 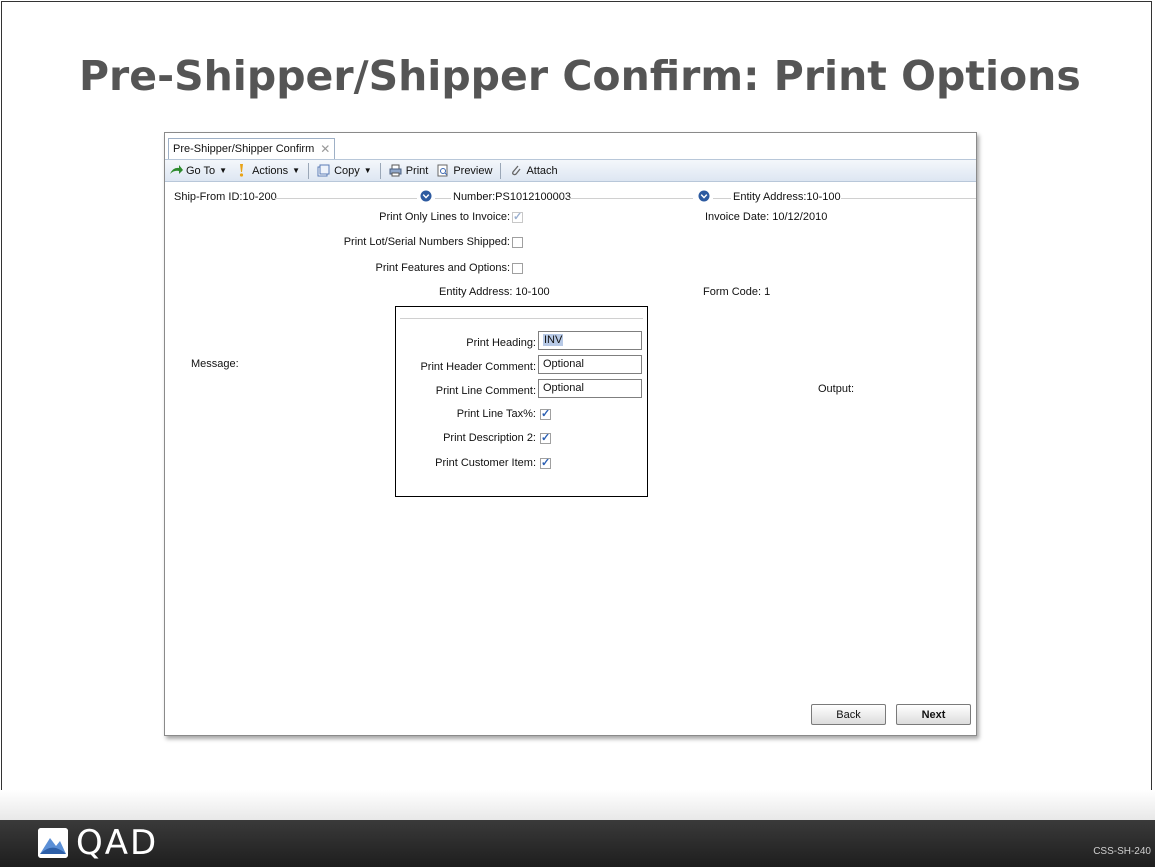 I want to click on invoice-date: Invoice Date: 10/12/2010, so click(x=766, y=217).